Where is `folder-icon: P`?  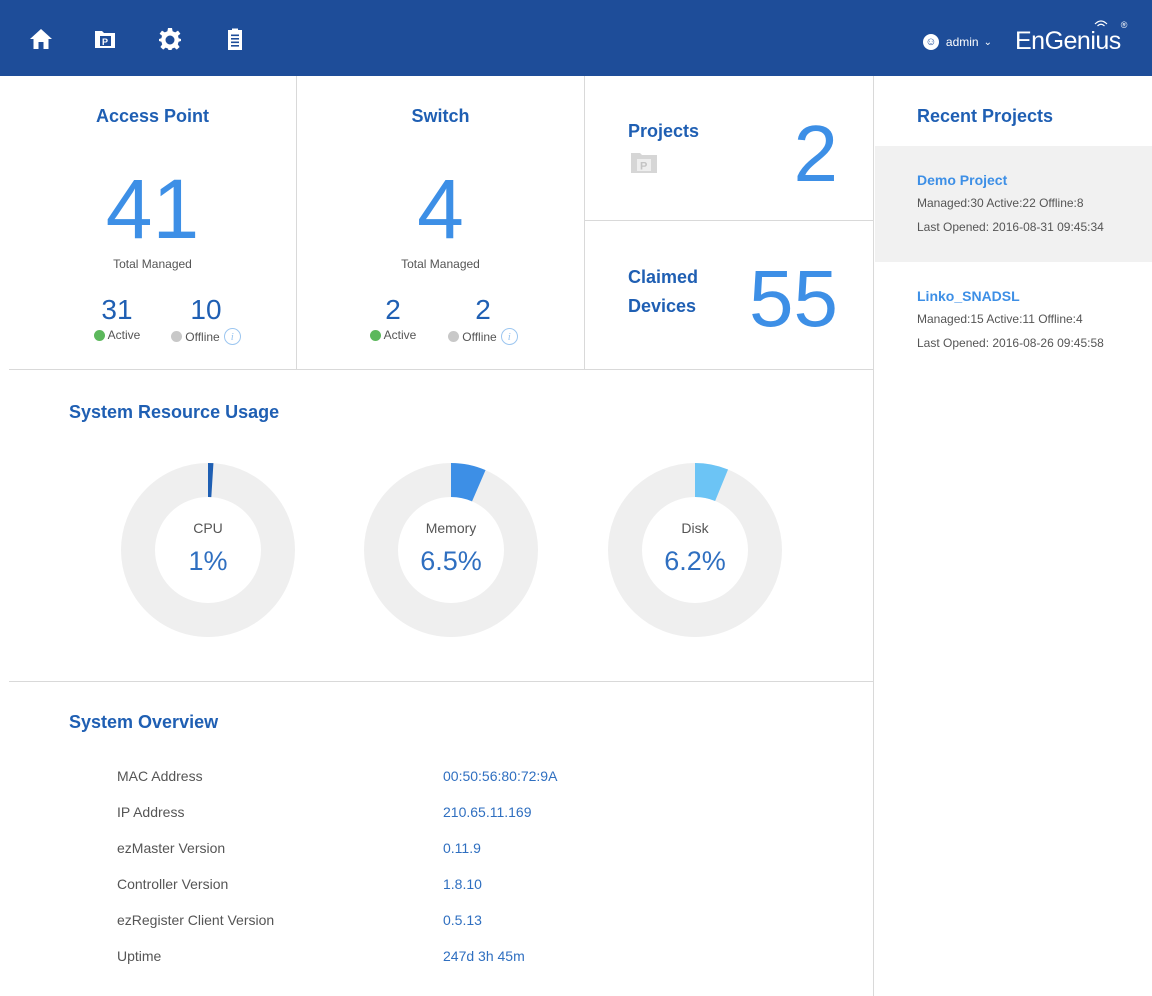
folder-icon: P is located at coordinates (644, 163).